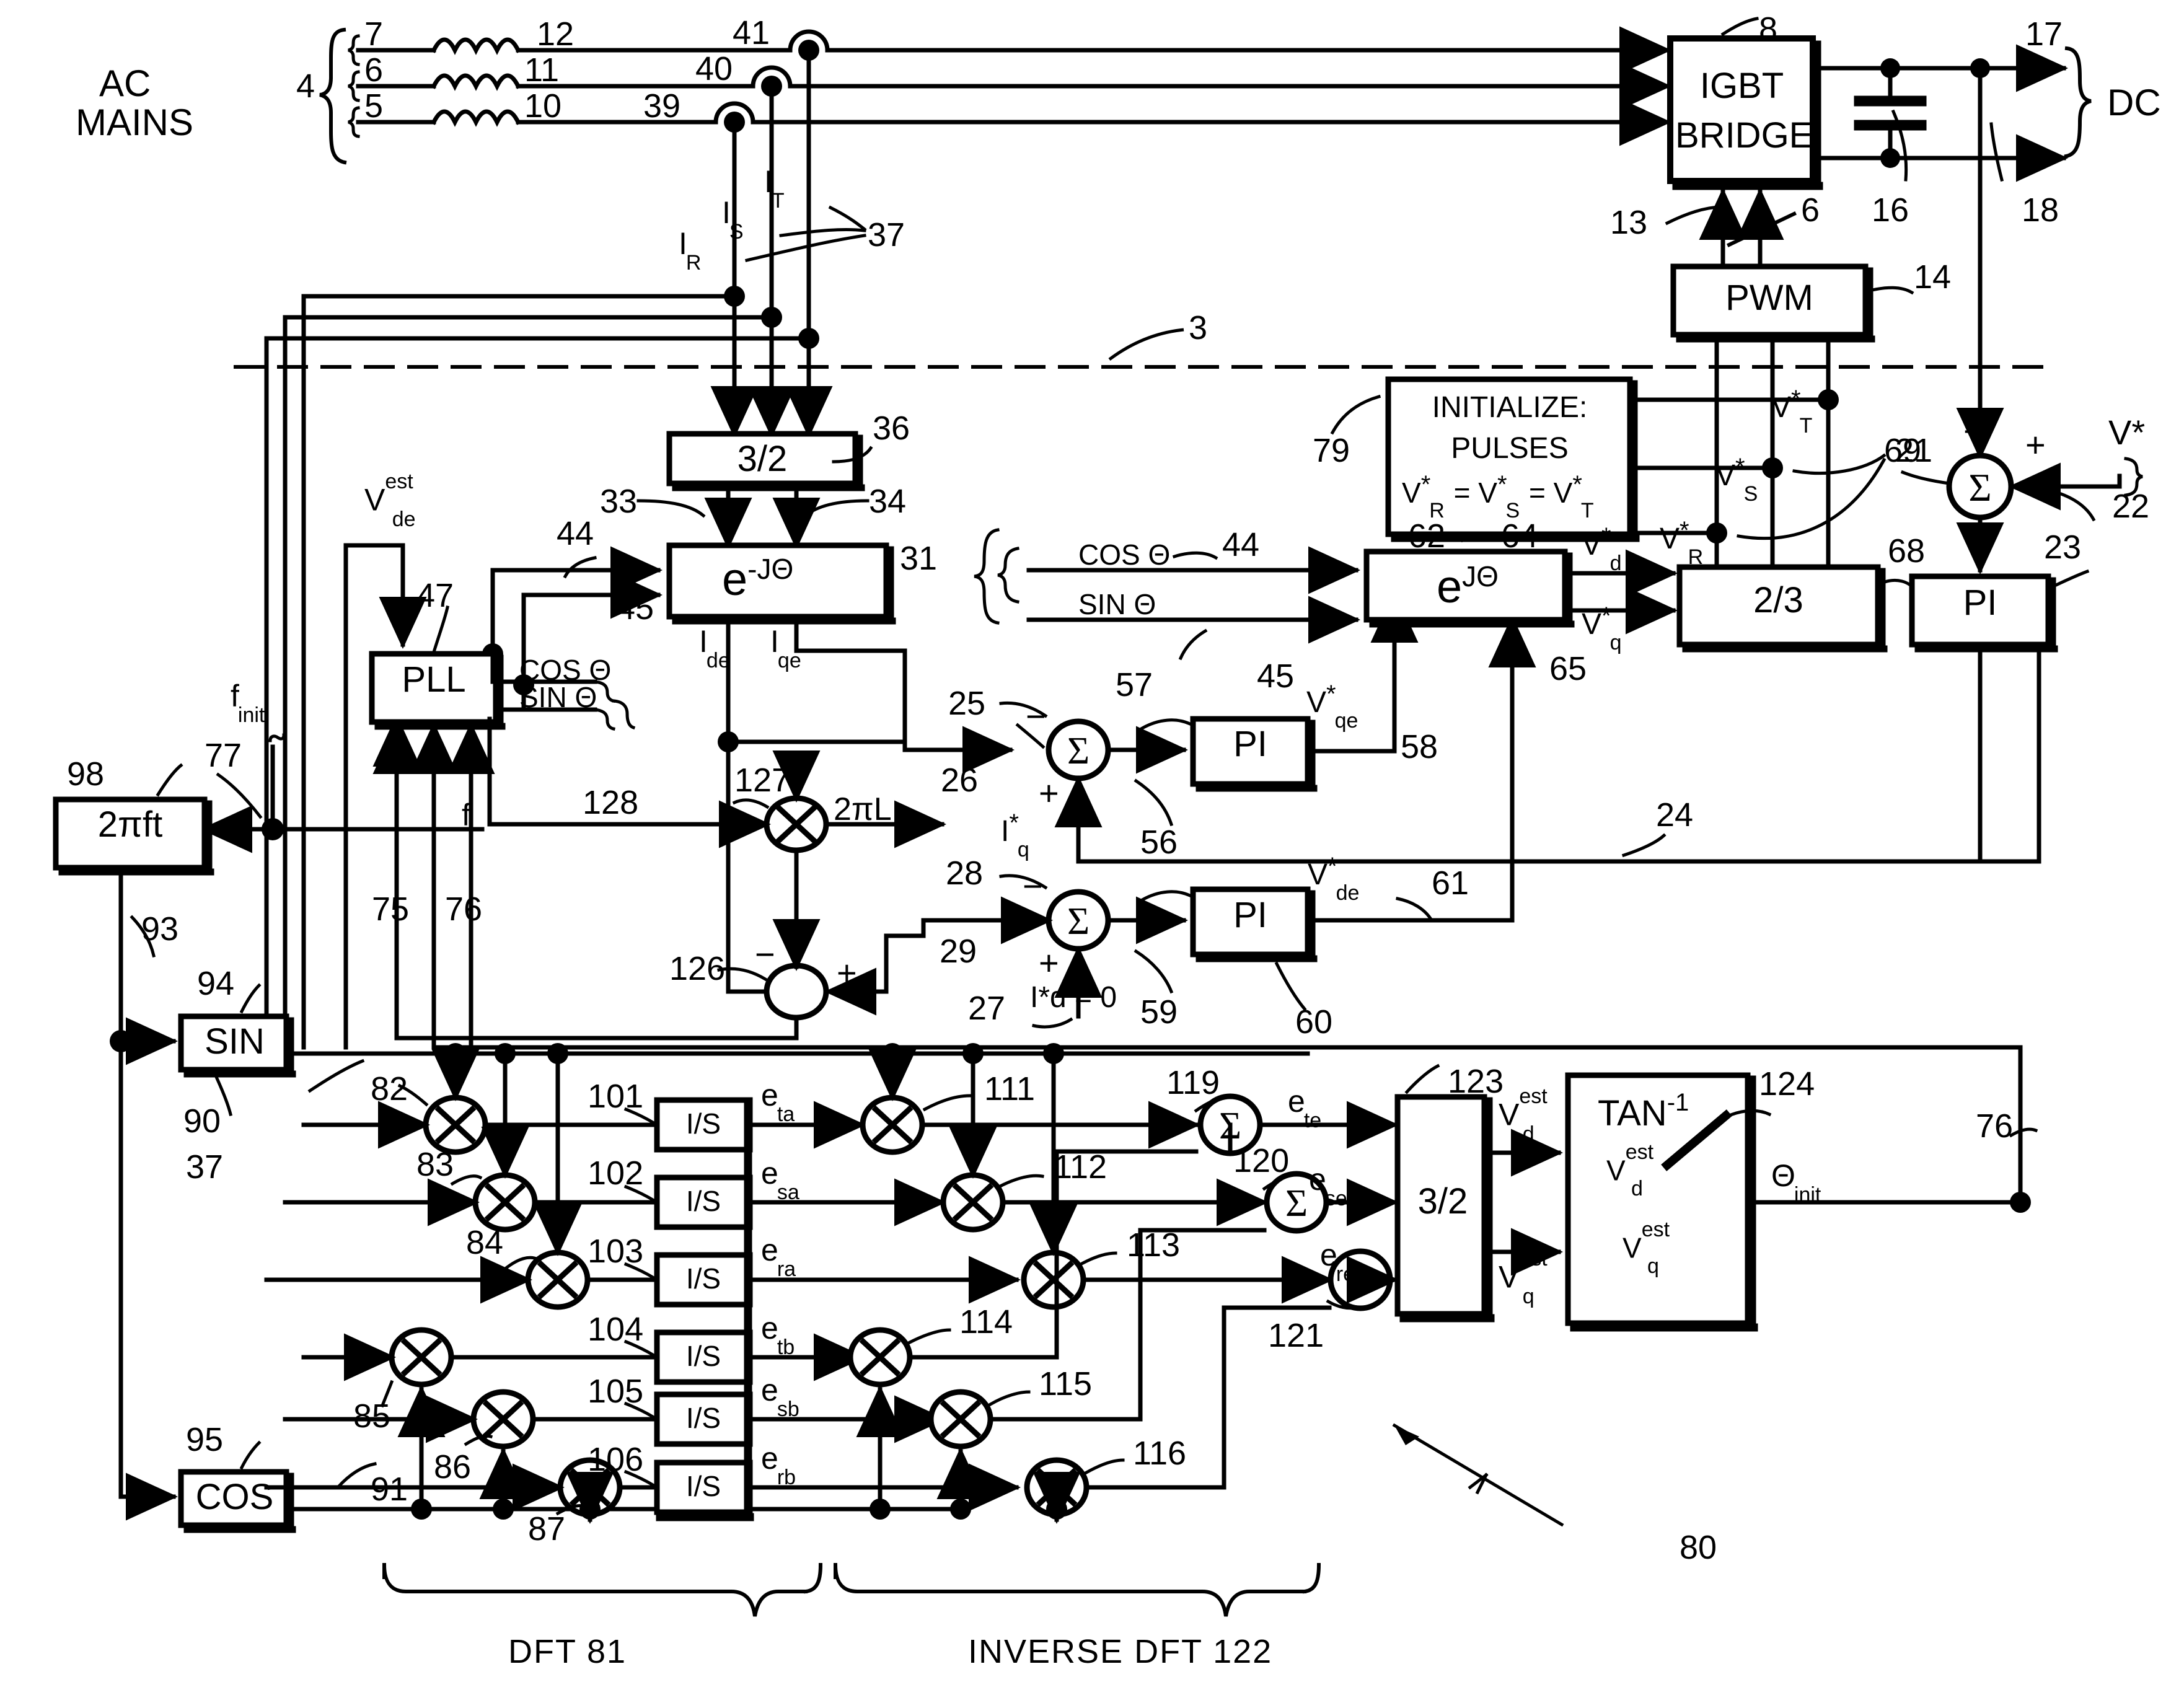 This screenshot has width=2184, height=1708. What do you see at coordinates (1891, 210) in the screenshot?
I see `ref-16: 16` at bounding box center [1891, 210].